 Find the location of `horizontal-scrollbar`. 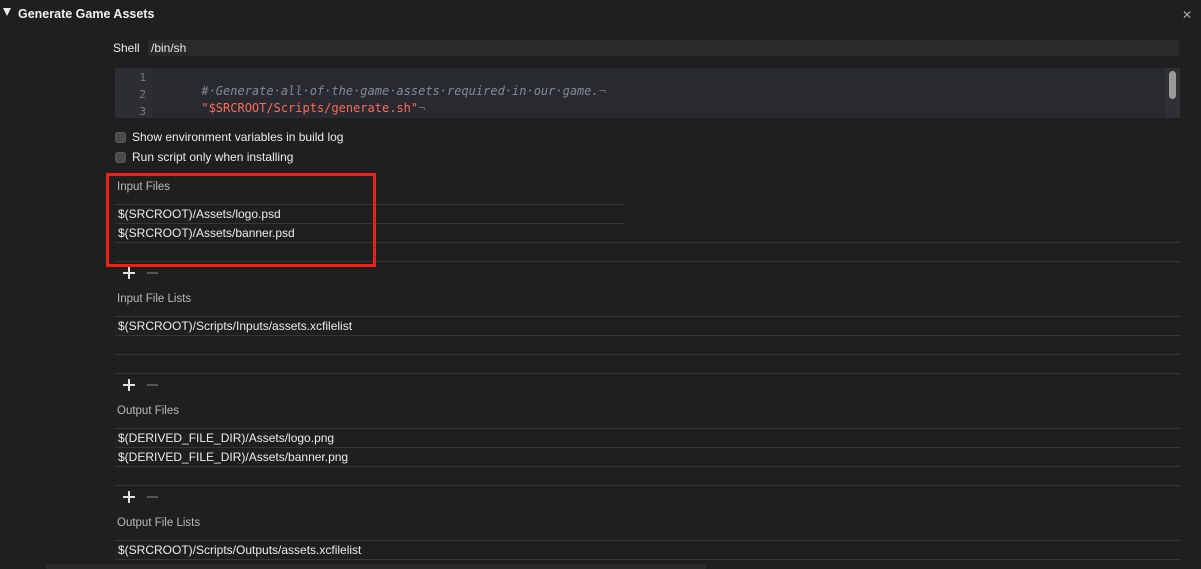

horizontal-scrollbar is located at coordinates (376, 566).